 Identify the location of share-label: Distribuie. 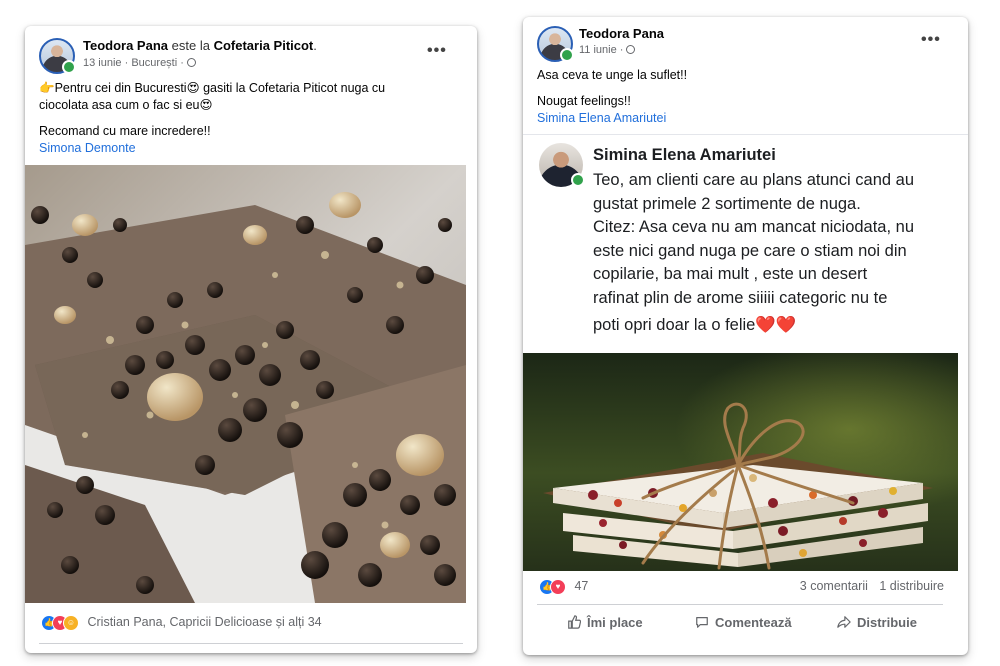
(887, 622).